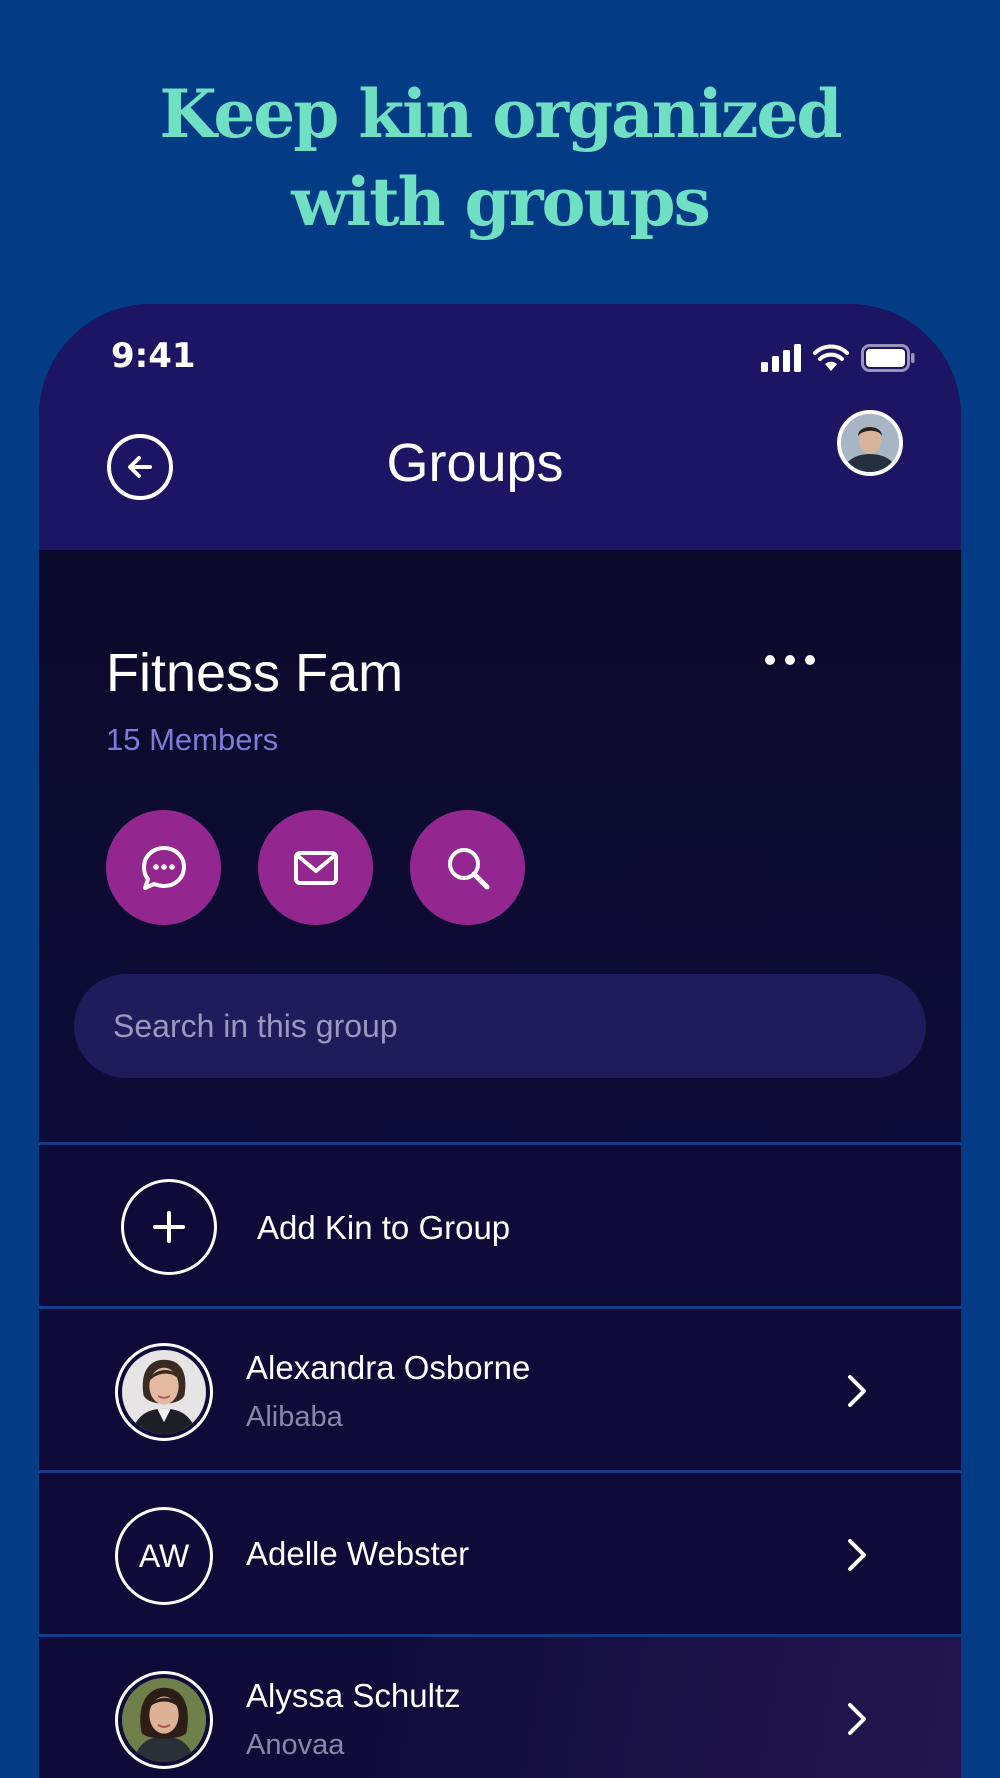 The height and width of the screenshot is (1778, 1000). I want to click on avatar: AW, so click(164, 1556).